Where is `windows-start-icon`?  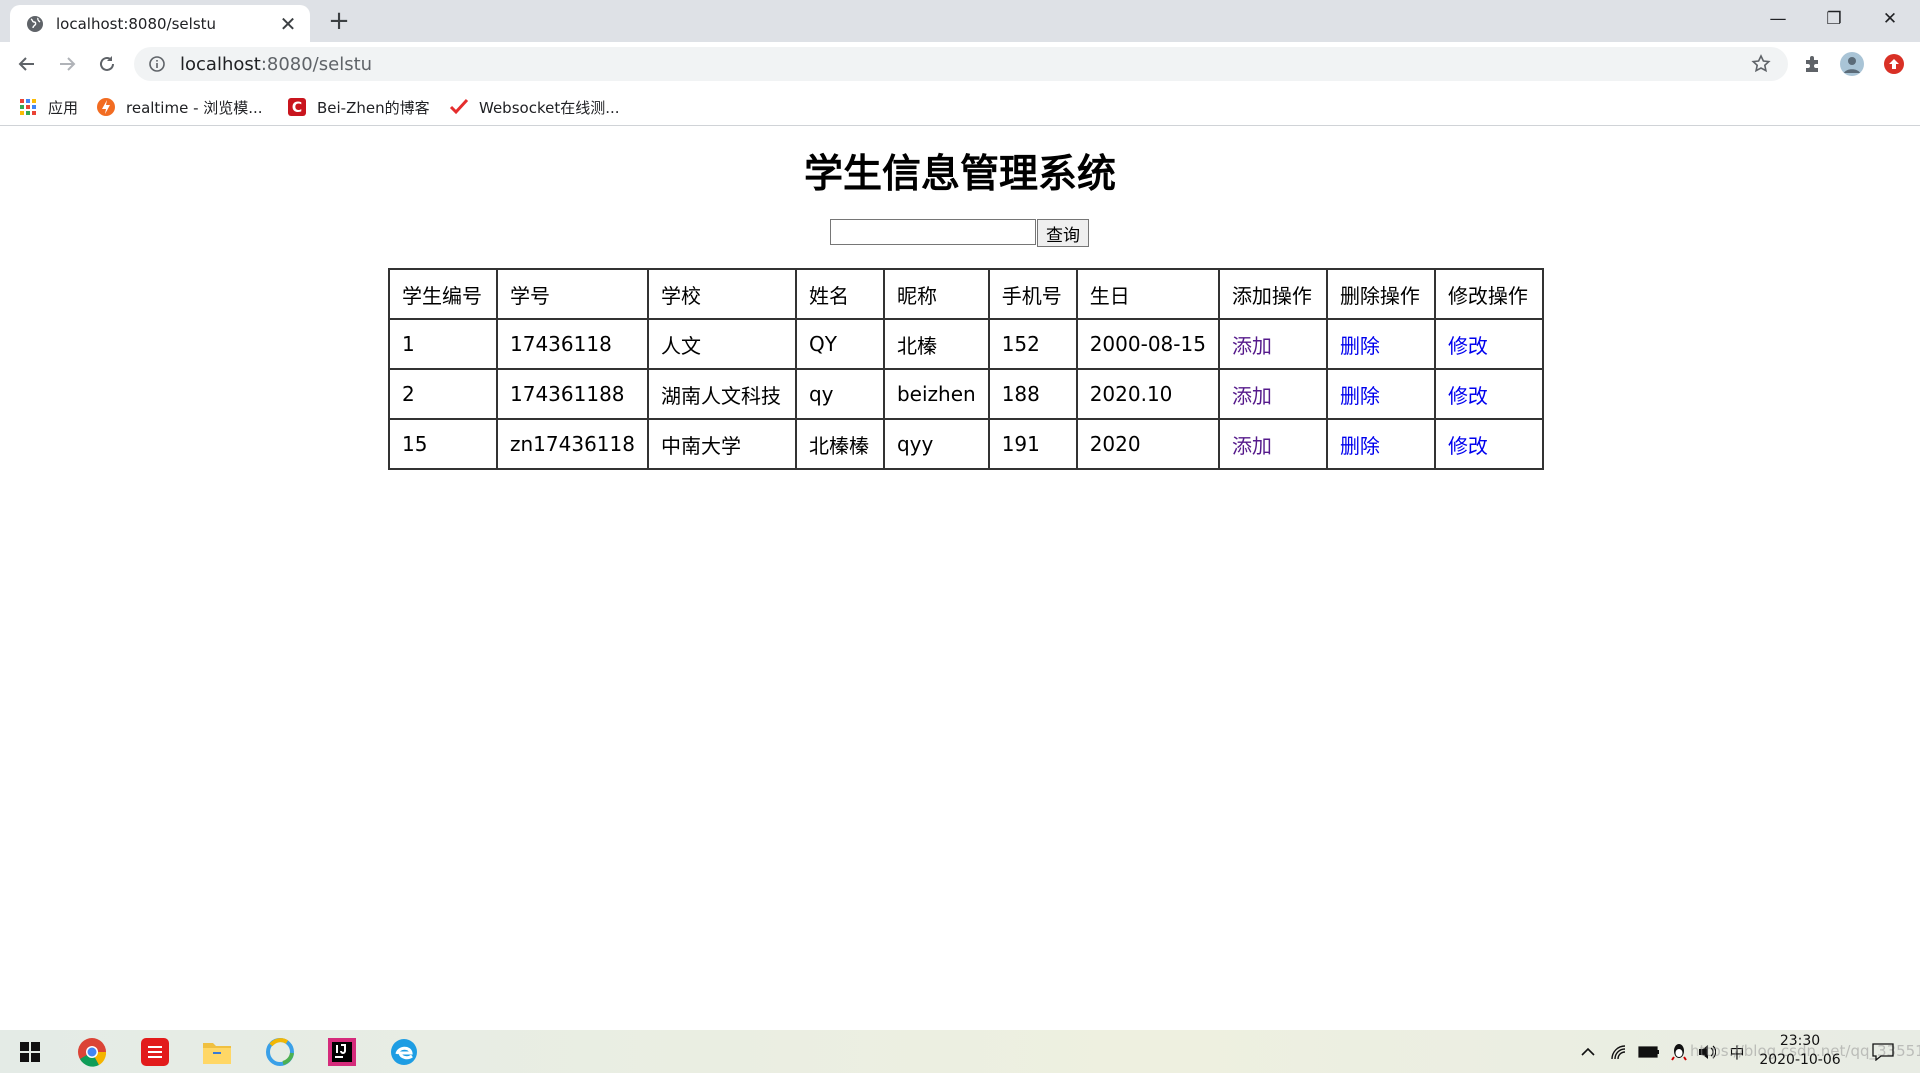
windows-start-icon is located at coordinates (30, 1052).